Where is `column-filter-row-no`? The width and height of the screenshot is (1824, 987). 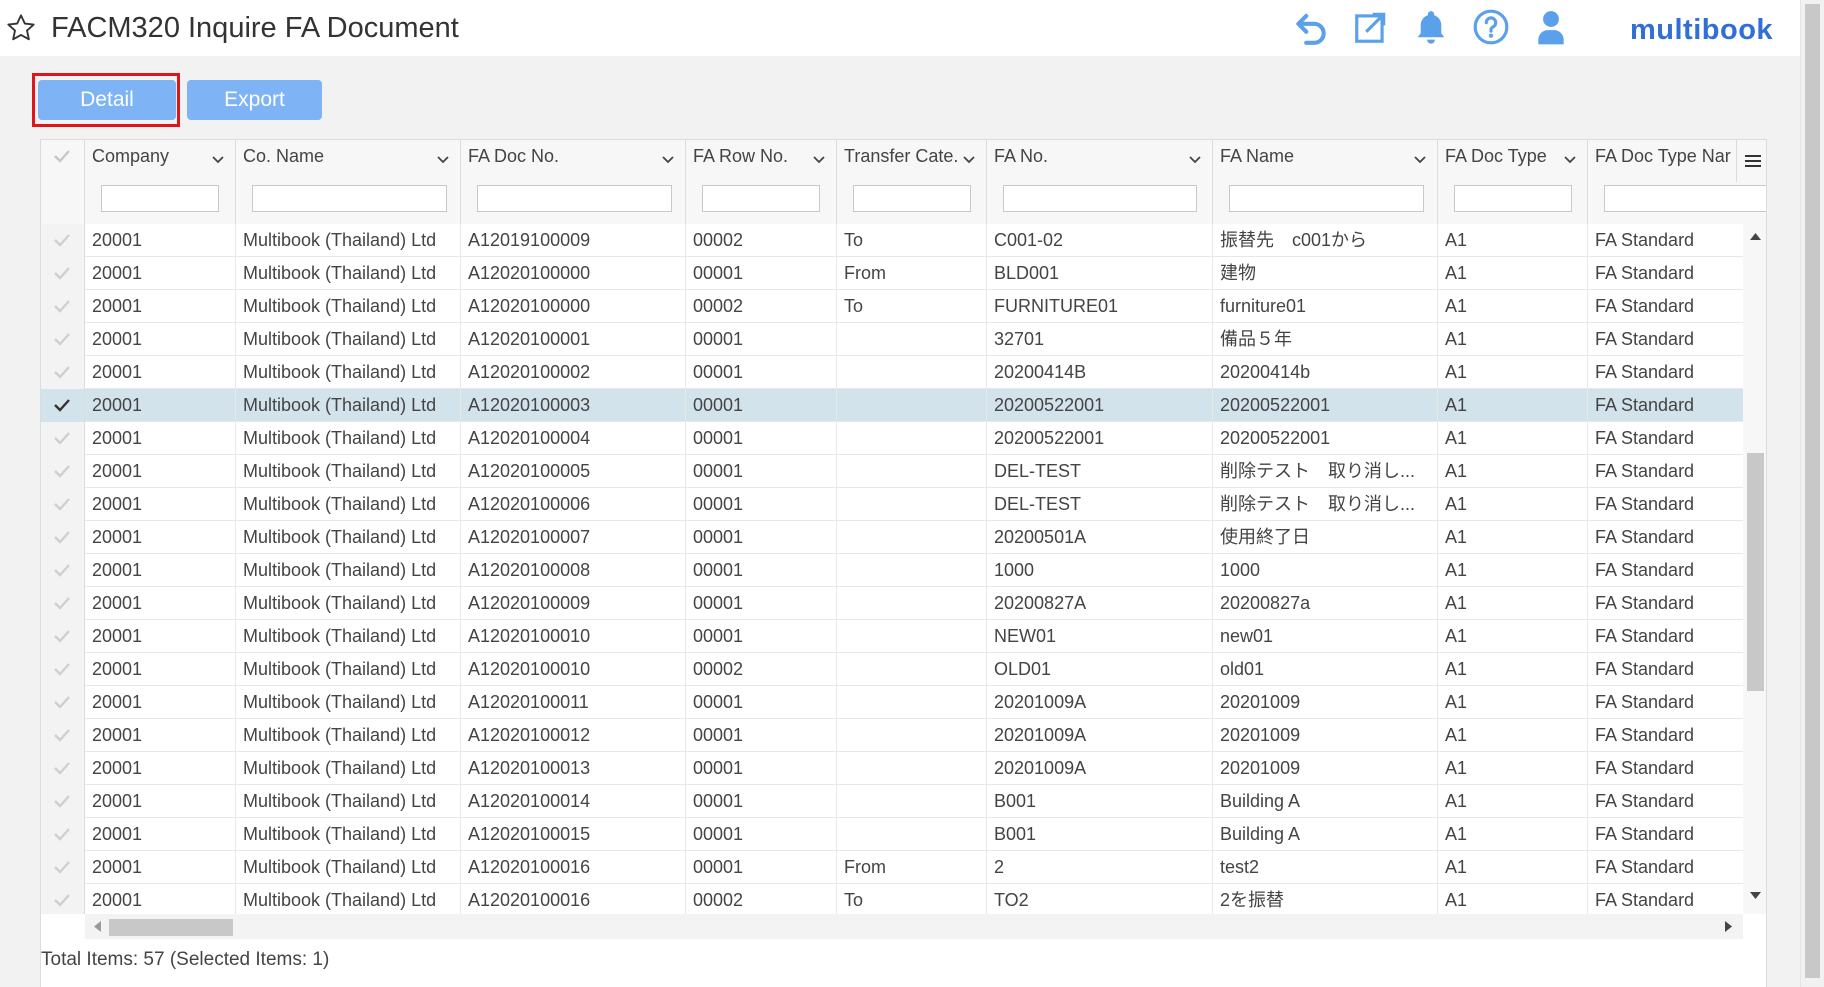
column-filter-row-no is located at coordinates (761, 198).